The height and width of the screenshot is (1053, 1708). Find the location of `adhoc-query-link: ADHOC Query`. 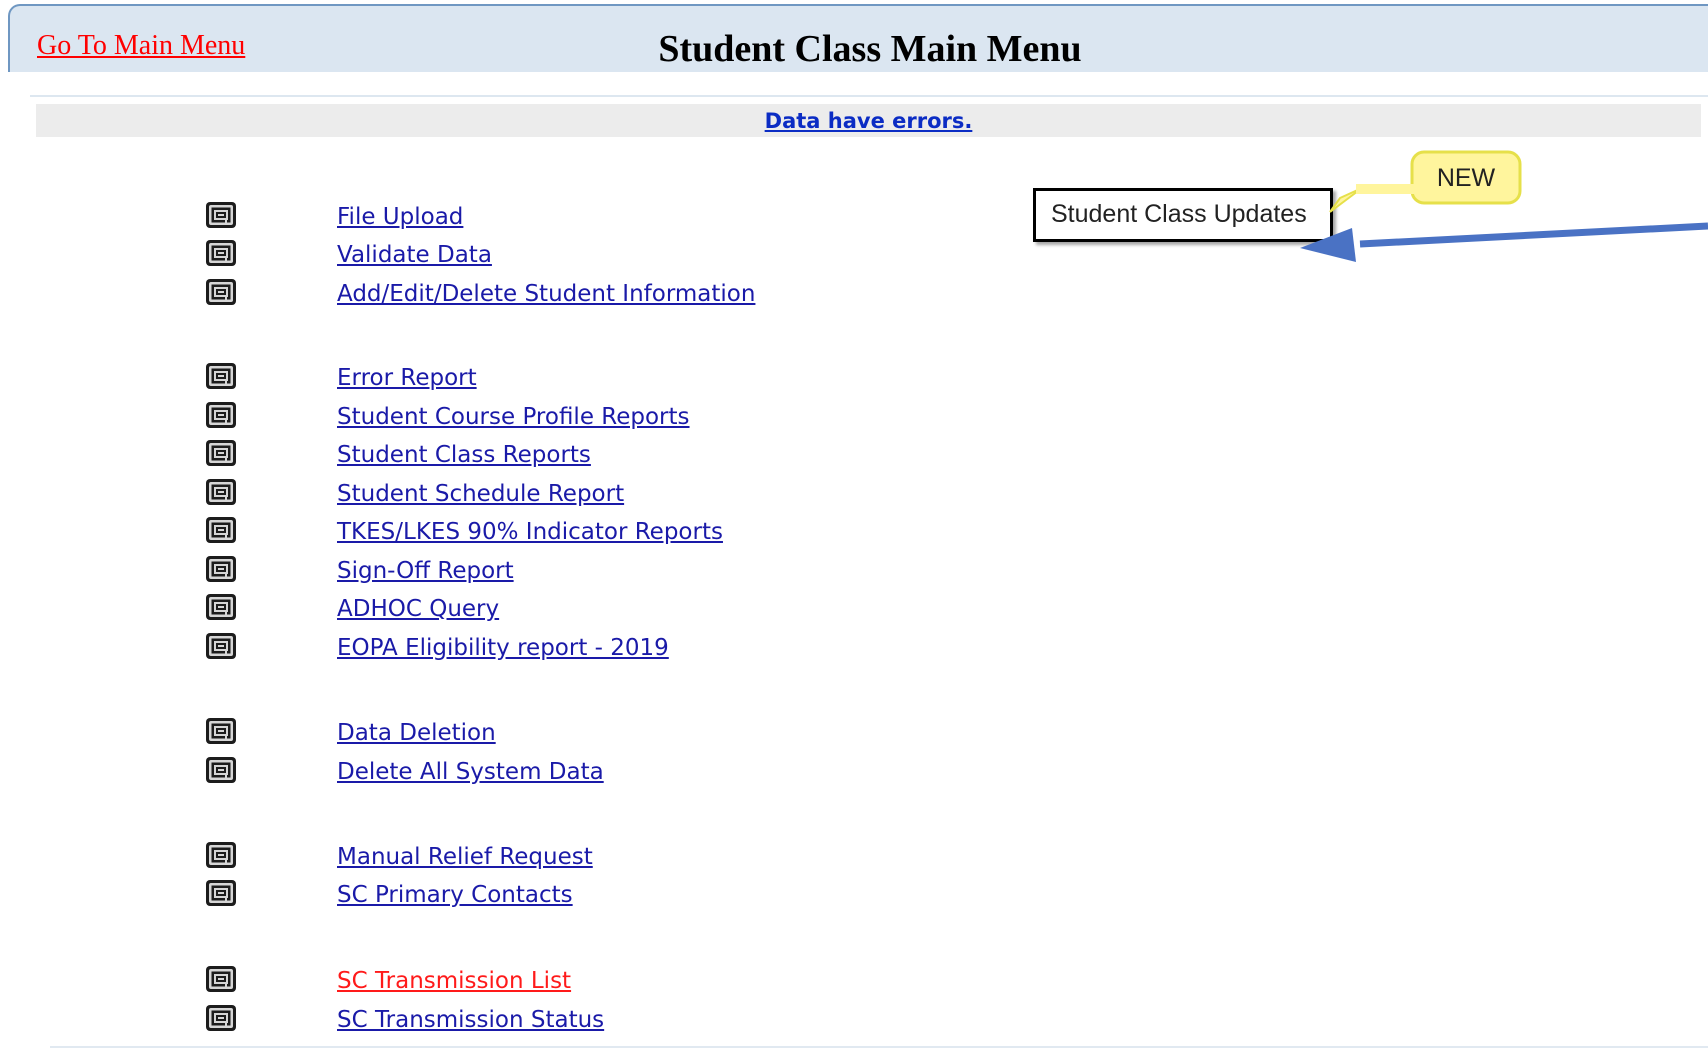

adhoc-query-link: ADHOC Query is located at coordinates (418, 609).